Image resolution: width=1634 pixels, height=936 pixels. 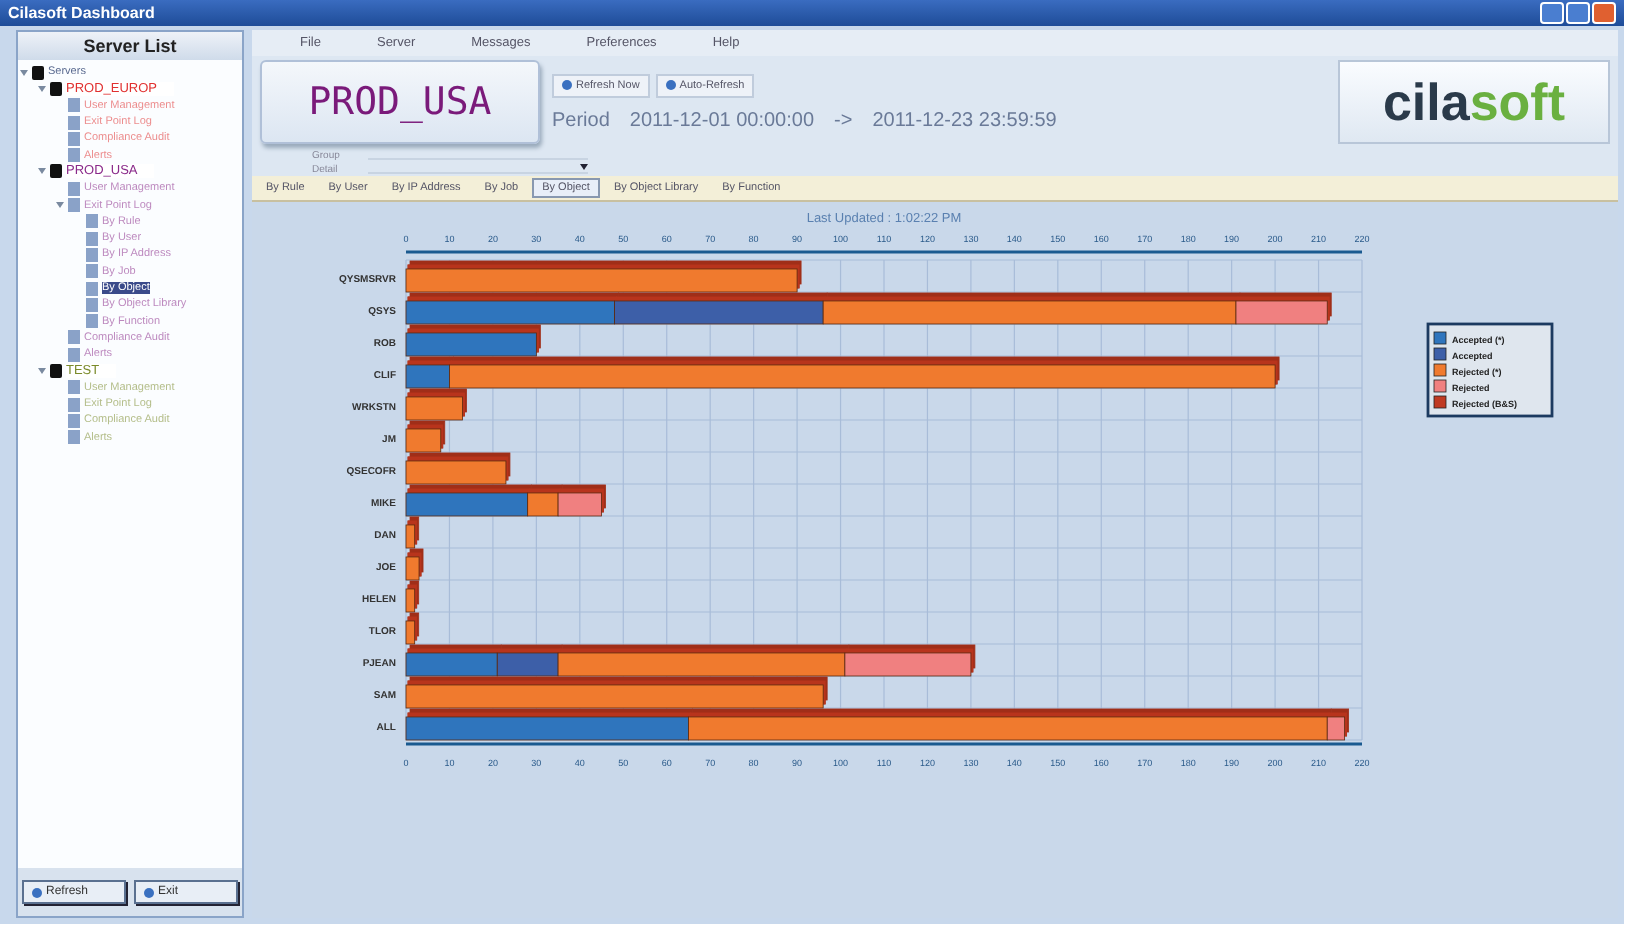 What do you see at coordinates (1552, 13) in the screenshot?
I see `minimize-button` at bounding box center [1552, 13].